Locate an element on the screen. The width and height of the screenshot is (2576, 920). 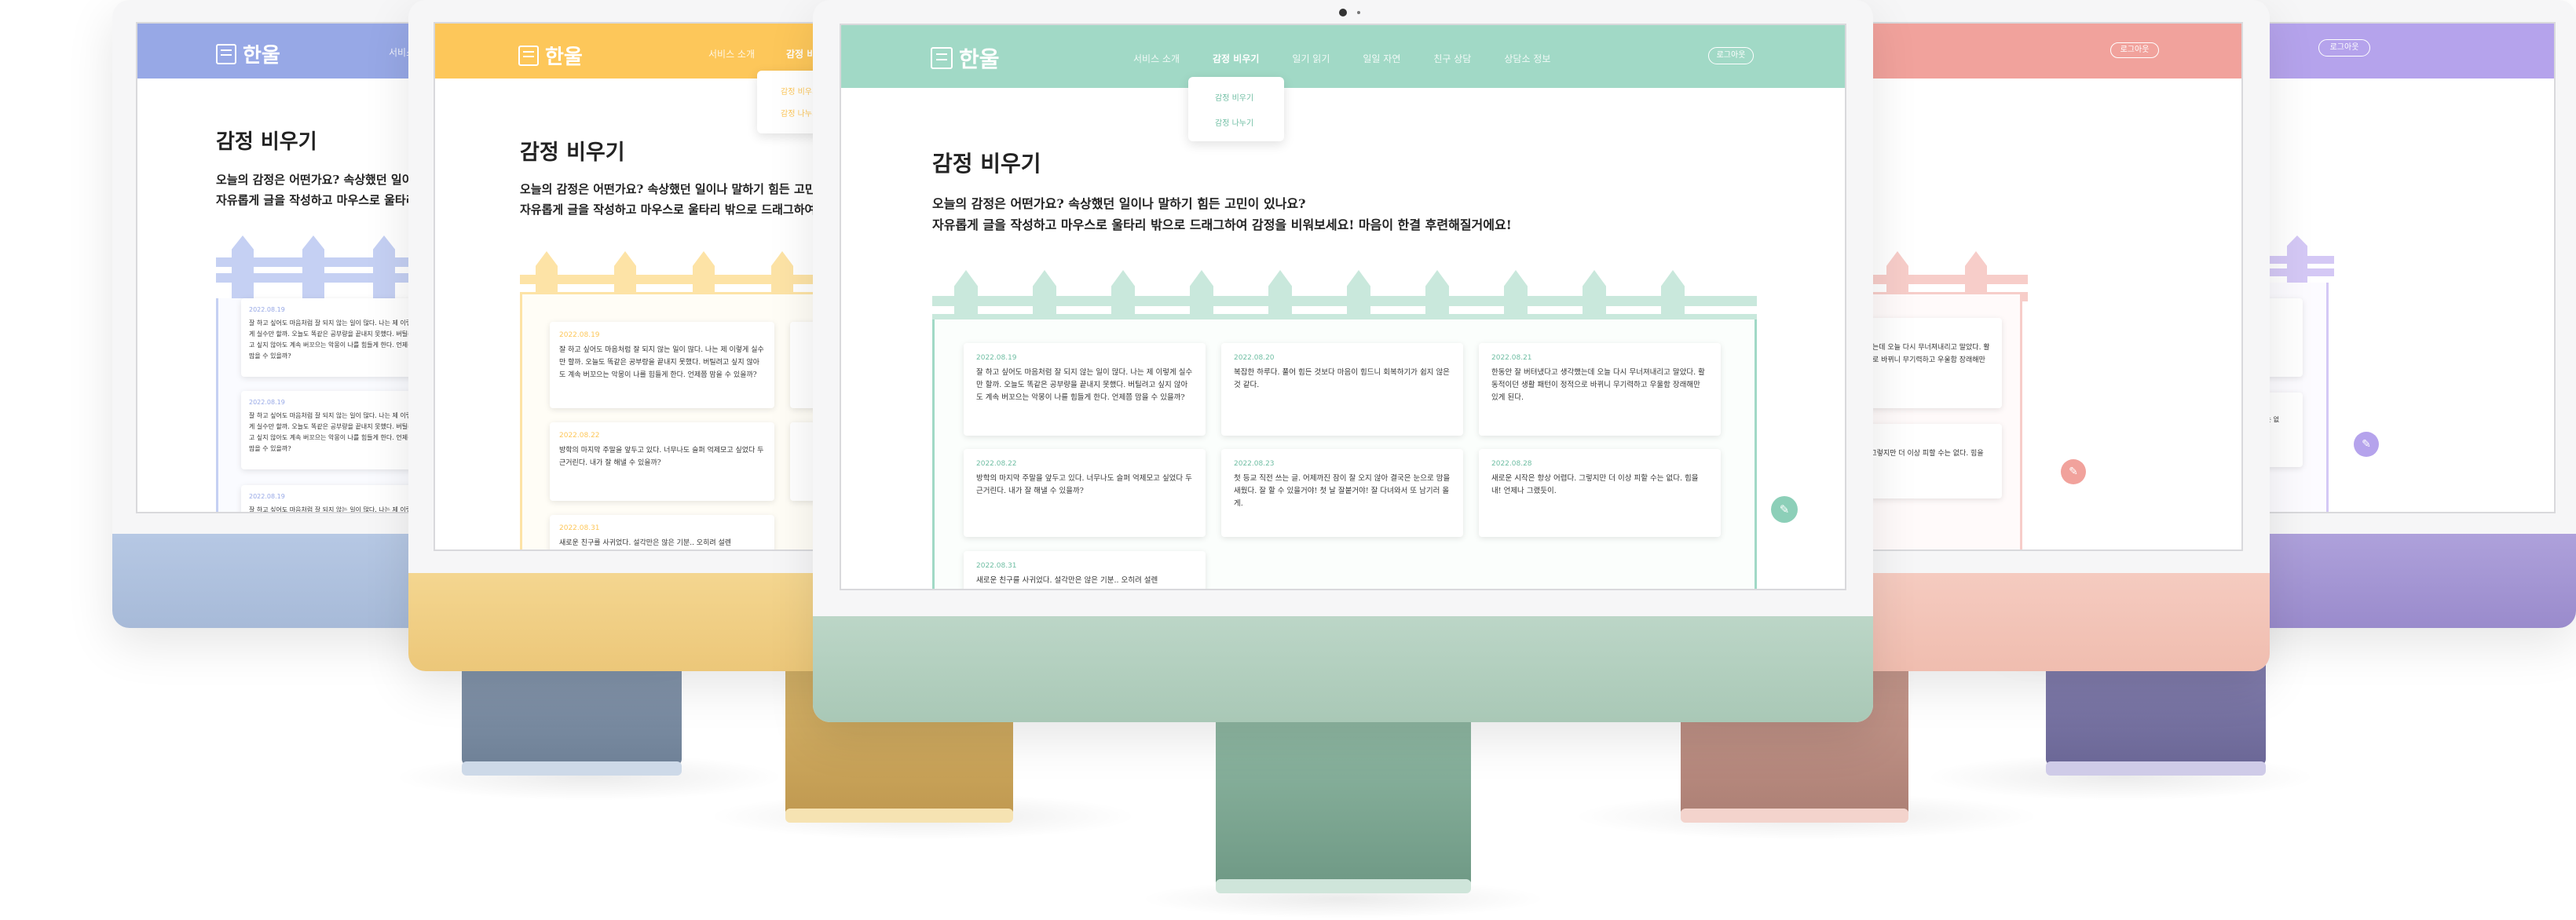
dropdown-item-share: 감정 나누기 is located at coordinates (1234, 122).